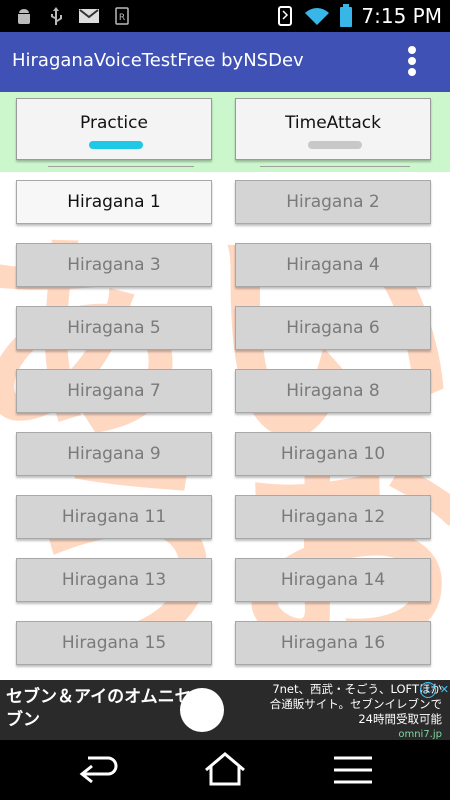 The width and height of the screenshot is (450, 800). What do you see at coordinates (401, 16) in the screenshot?
I see `status-time: 7:15 PM` at bounding box center [401, 16].